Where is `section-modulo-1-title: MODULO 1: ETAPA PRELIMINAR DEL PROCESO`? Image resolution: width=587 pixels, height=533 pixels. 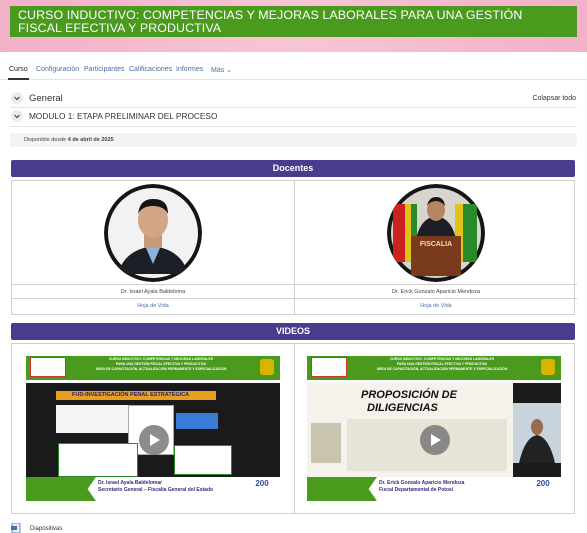
section-modulo-1-title: MODULO 1: ETAPA PRELIMINAR DEL PROCESO is located at coordinates (123, 116).